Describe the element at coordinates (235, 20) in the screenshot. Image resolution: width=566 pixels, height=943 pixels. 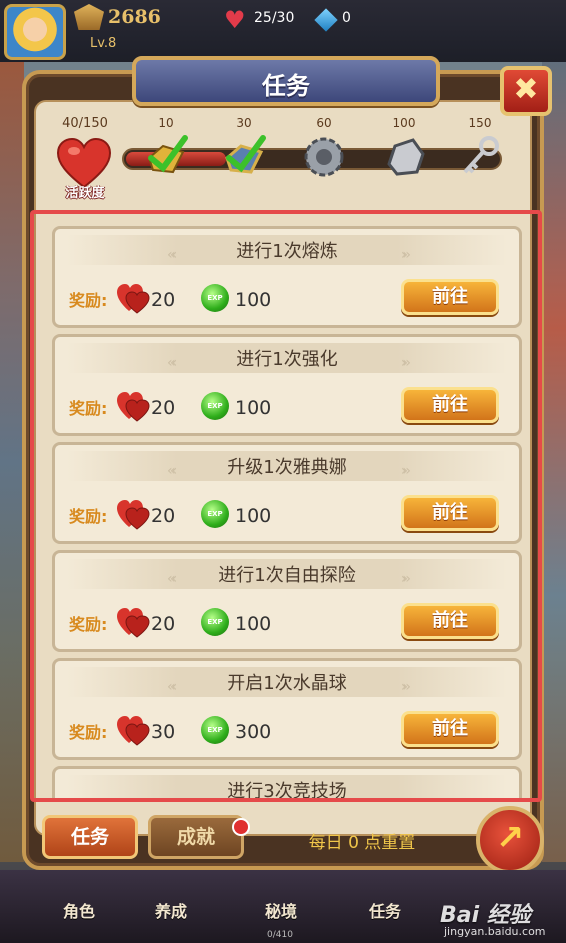
I see `stamina-heart-icon: ♥` at that location.